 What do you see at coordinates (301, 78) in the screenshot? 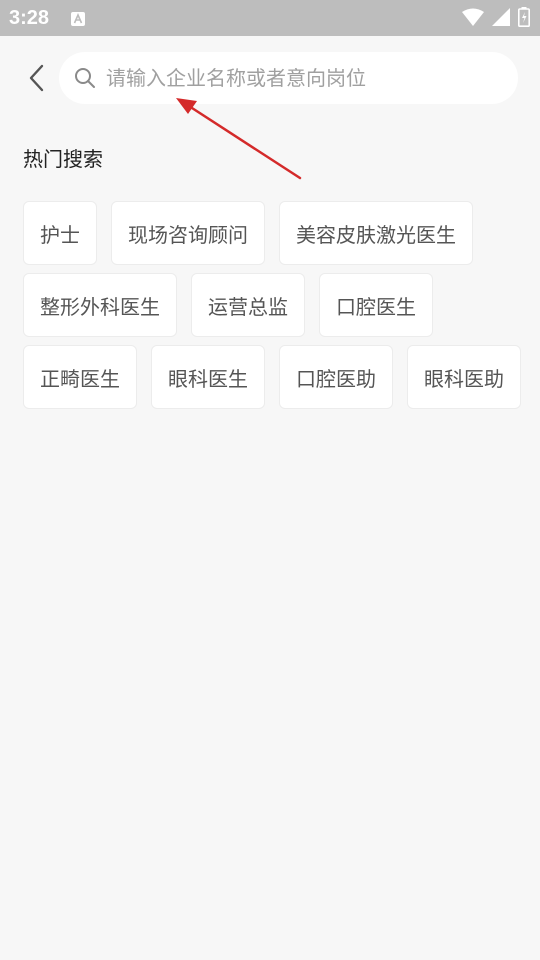
I see `search-input` at bounding box center [301, 78].